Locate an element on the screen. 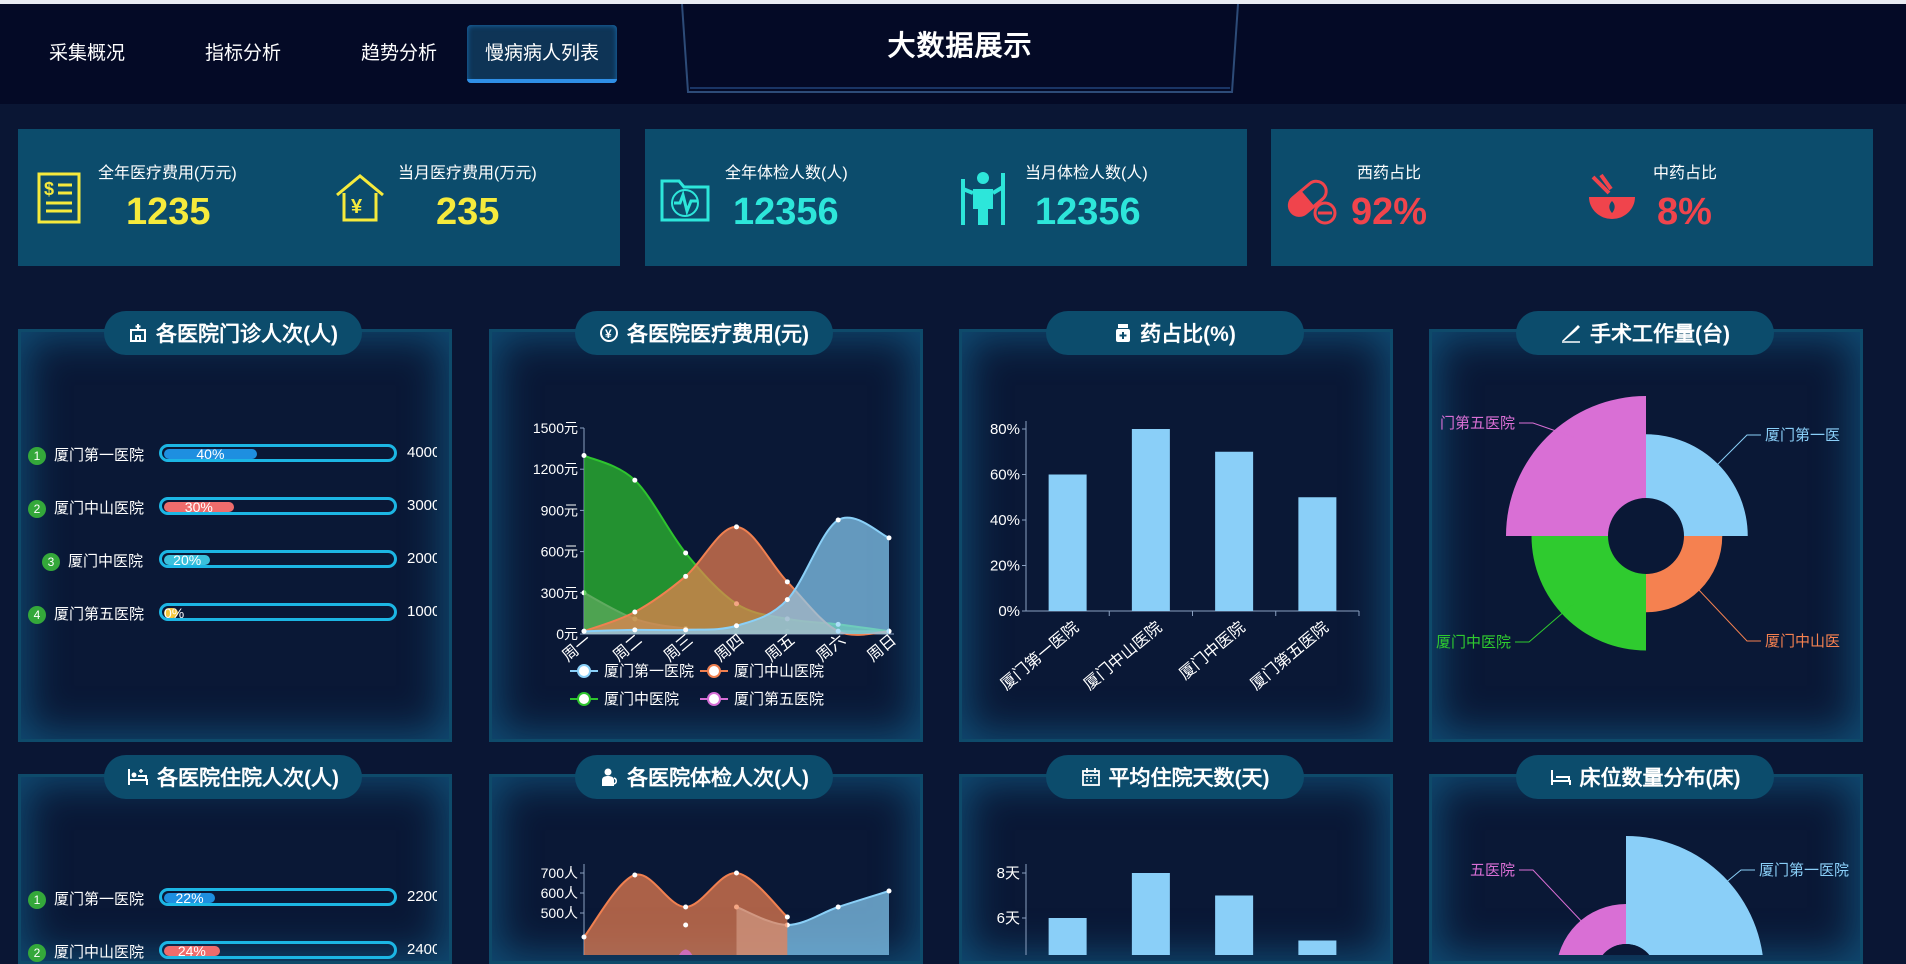 The width and height of the screenshot is (1906, 964). y-tick-label: 80% is located at coordinates (1005, 429).